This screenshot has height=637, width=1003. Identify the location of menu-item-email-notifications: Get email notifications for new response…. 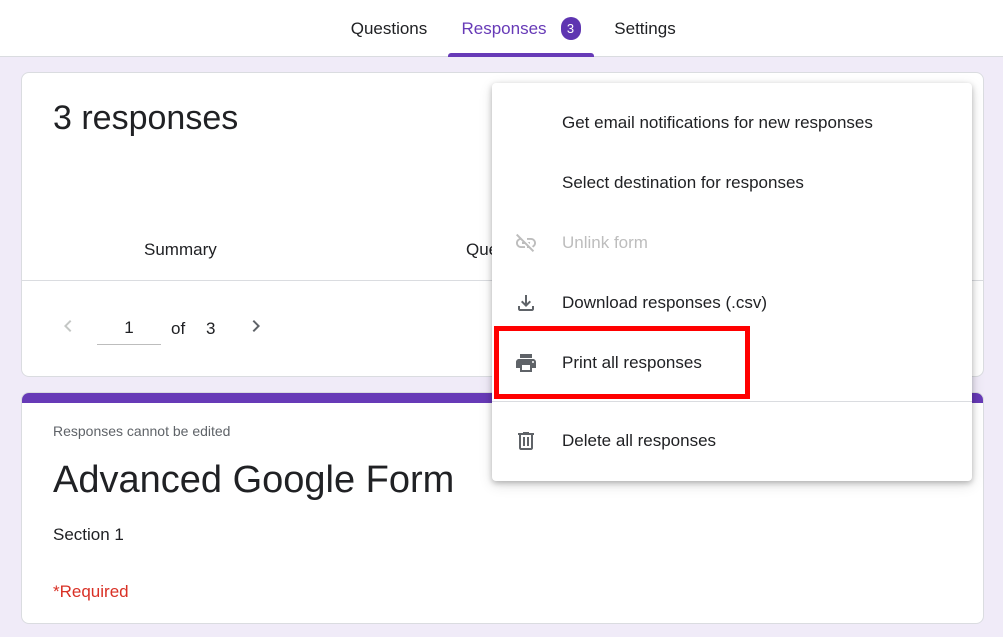
(732, 123).